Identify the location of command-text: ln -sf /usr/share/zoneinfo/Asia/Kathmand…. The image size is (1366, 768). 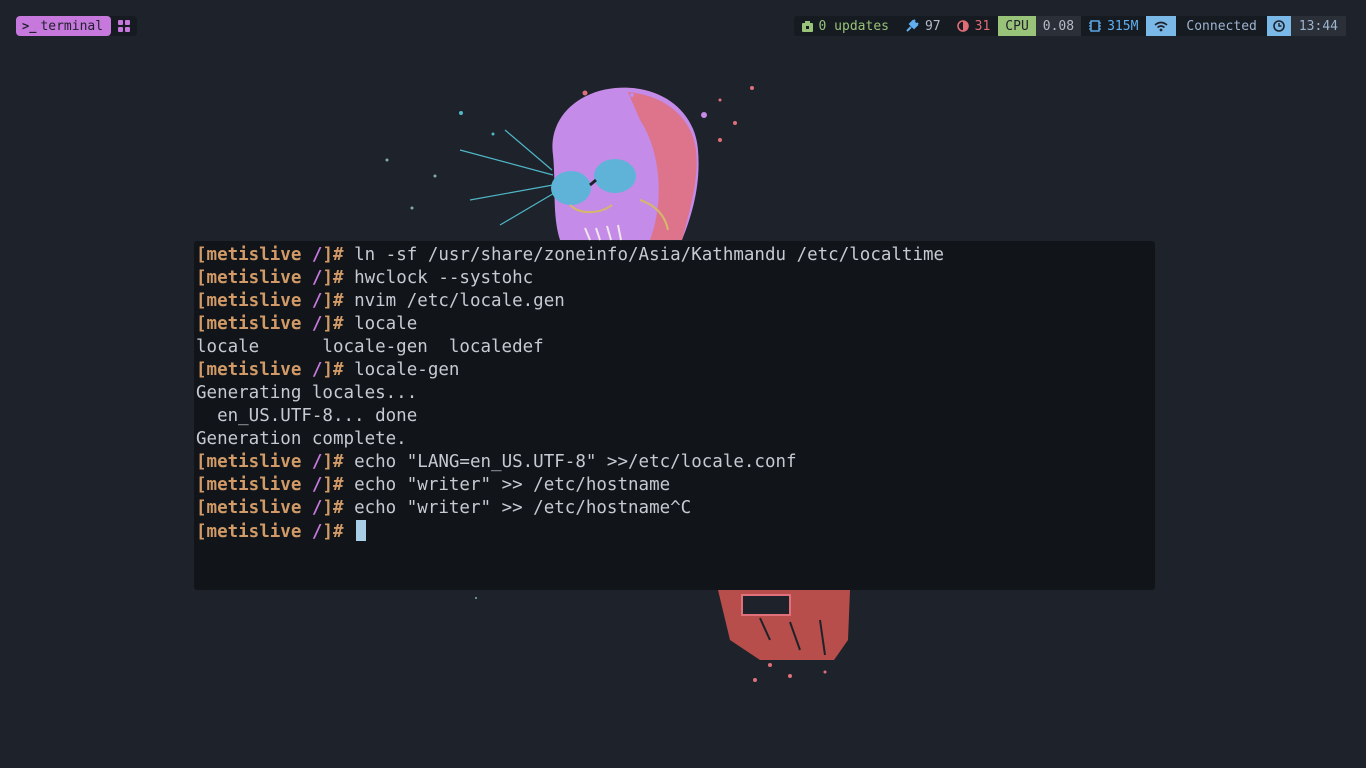
(649, 255).